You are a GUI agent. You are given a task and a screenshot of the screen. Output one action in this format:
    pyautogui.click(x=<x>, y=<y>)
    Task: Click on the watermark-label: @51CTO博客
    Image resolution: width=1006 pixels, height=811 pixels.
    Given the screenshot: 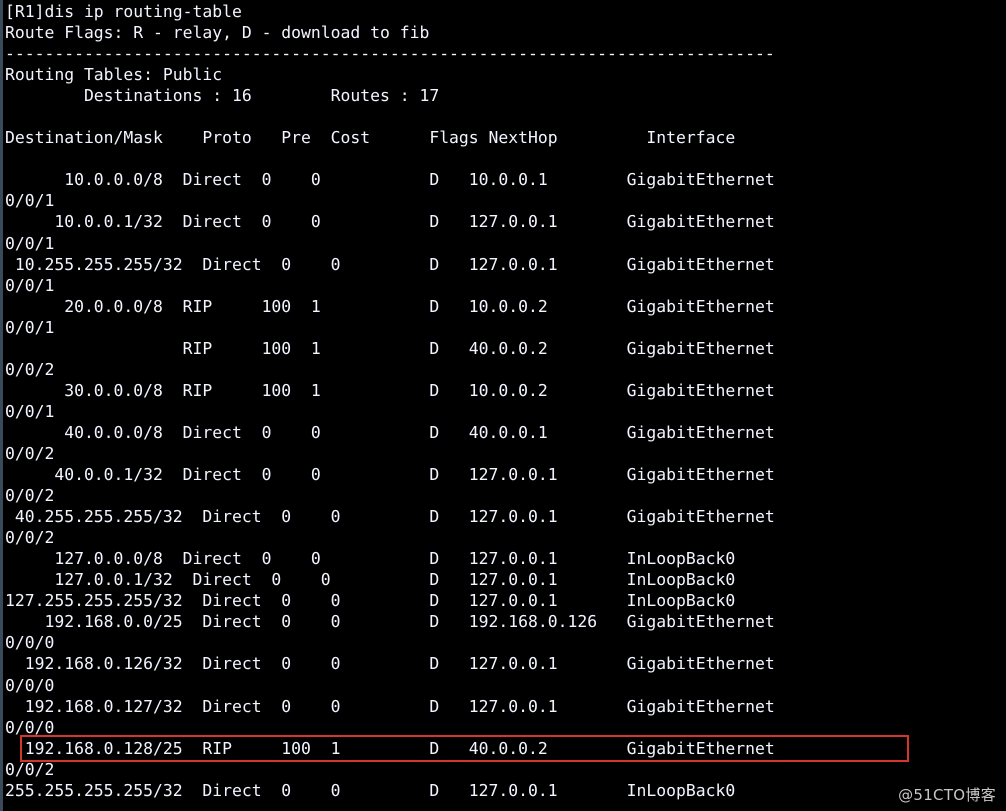 What is the action you would take?
    pyautogui.click(x=947, y=795)
    